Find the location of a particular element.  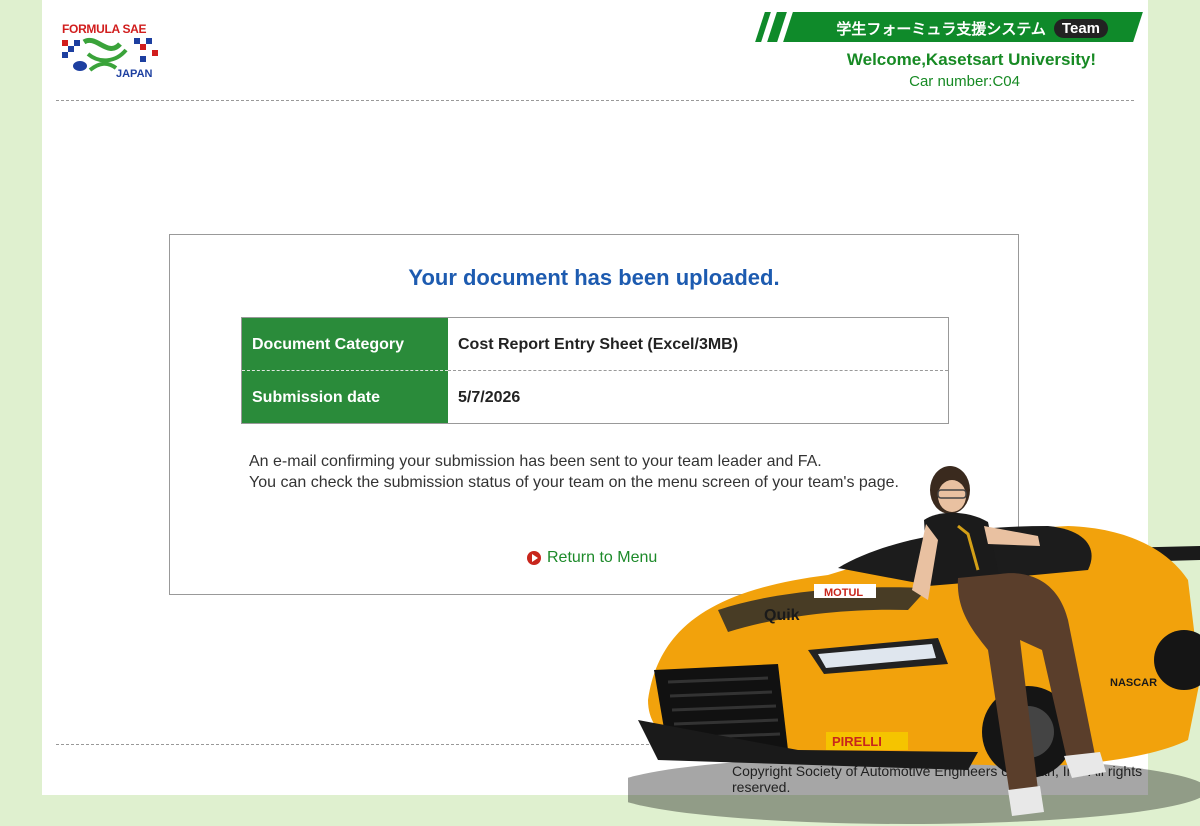

system-banner: 学生フォーミュラ支援システム Team is located at coordinates (967, 28).